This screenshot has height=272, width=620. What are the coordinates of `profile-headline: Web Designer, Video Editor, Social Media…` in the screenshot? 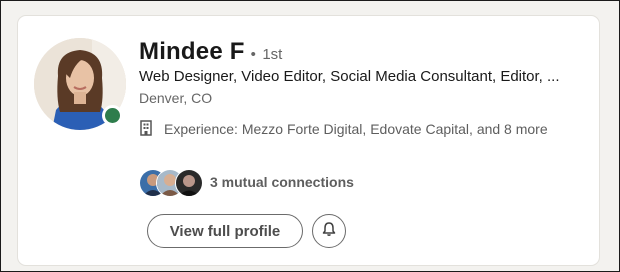 It's located at (349, 76).